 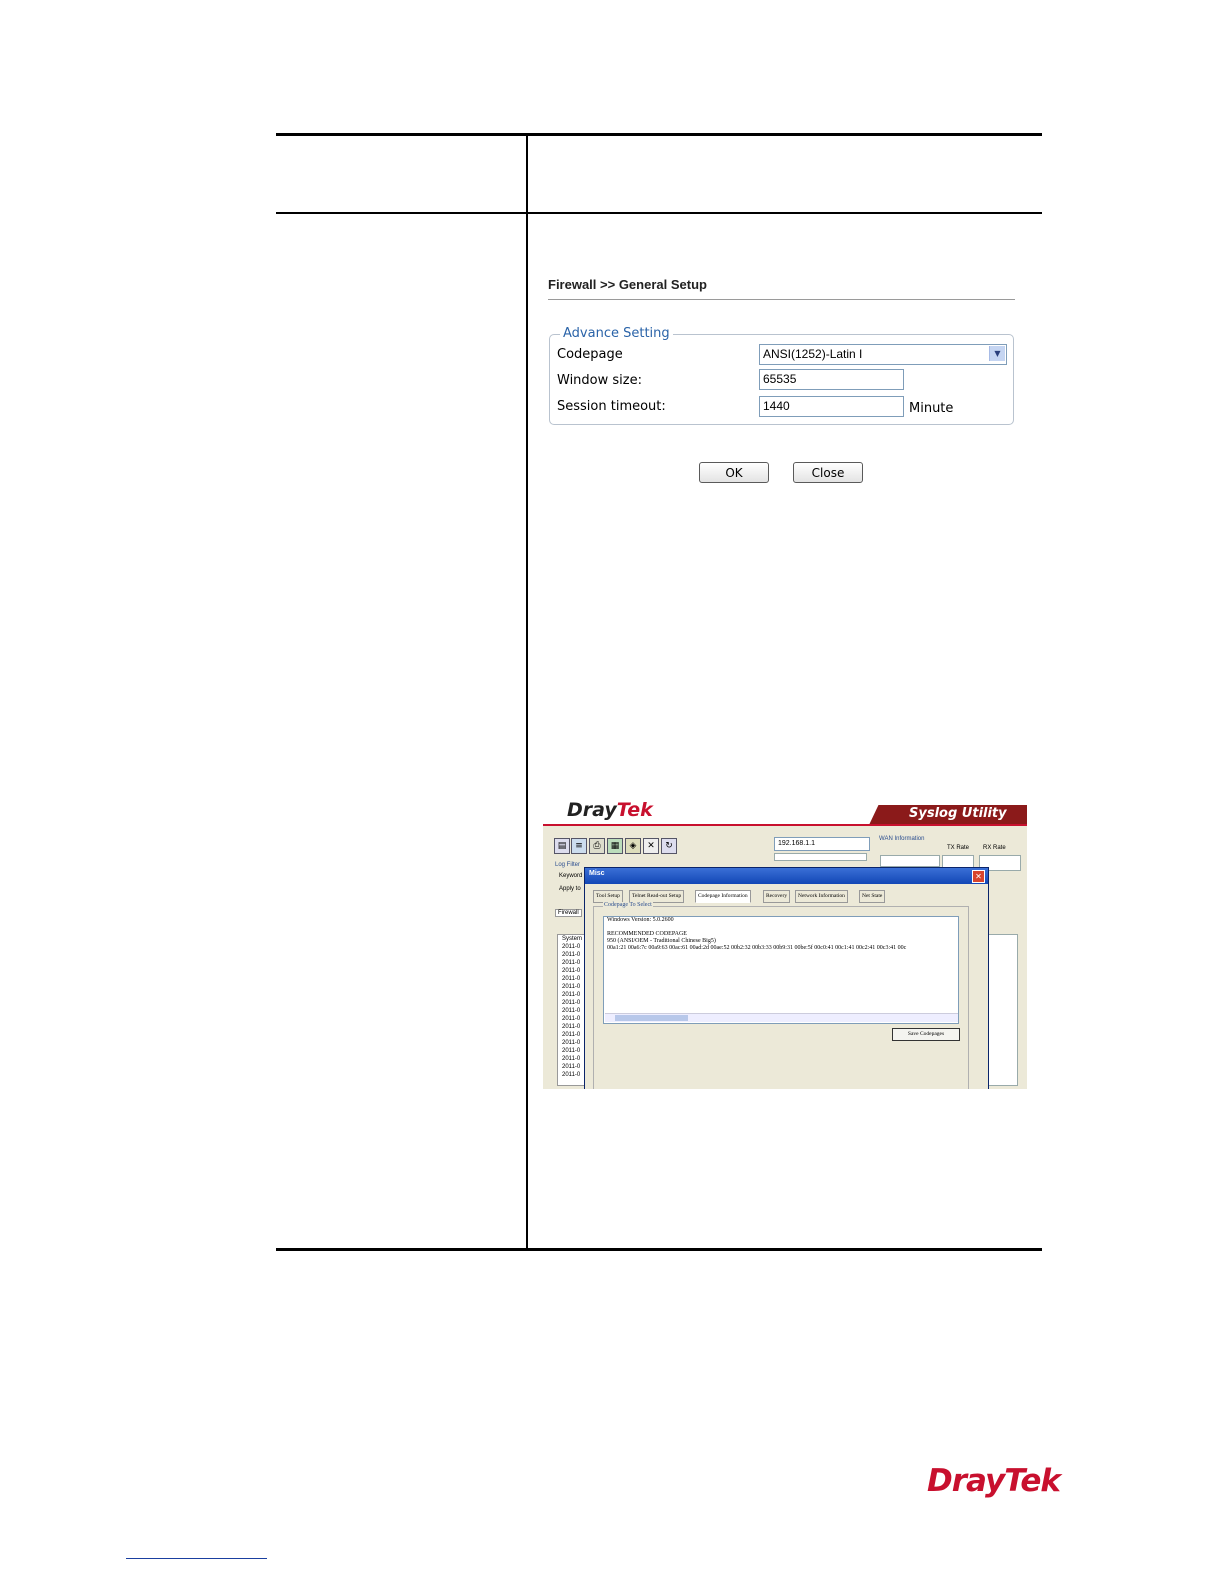 What do you see at coordinates (978, 876) in the screenshot?
I see `close-icon: ✕` at bounding box center [978, 876].